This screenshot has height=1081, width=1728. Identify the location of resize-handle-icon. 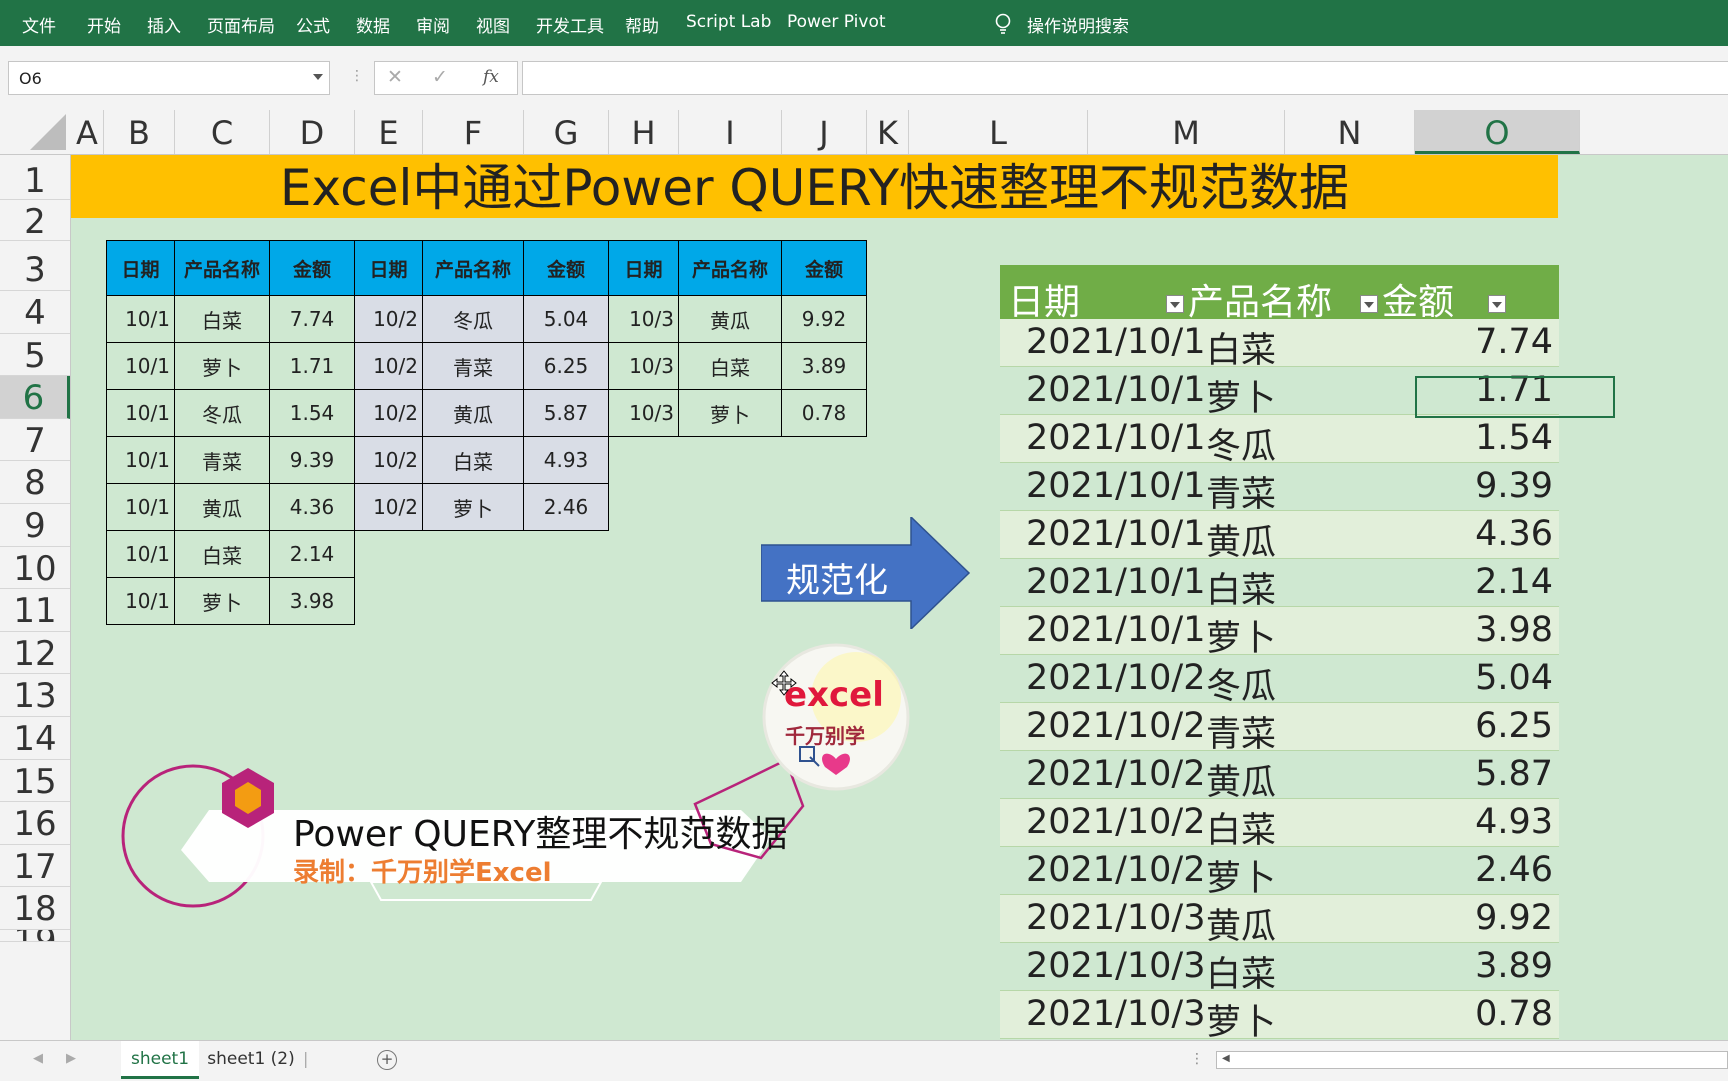
(809, 756).